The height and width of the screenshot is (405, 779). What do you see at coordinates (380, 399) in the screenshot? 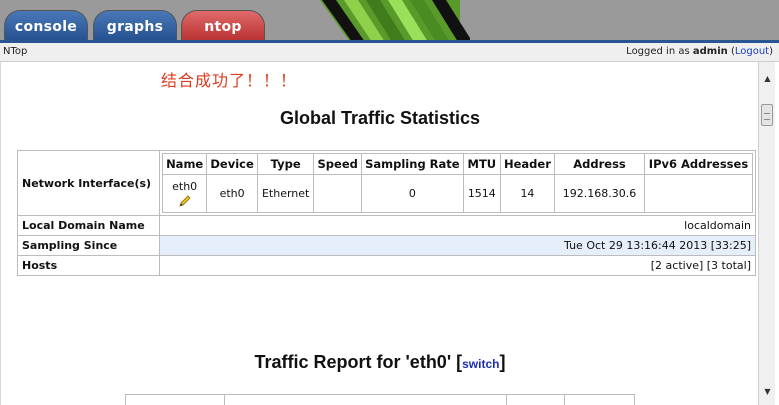
I see `traffic-report-table` at bounding box center [380, 399].